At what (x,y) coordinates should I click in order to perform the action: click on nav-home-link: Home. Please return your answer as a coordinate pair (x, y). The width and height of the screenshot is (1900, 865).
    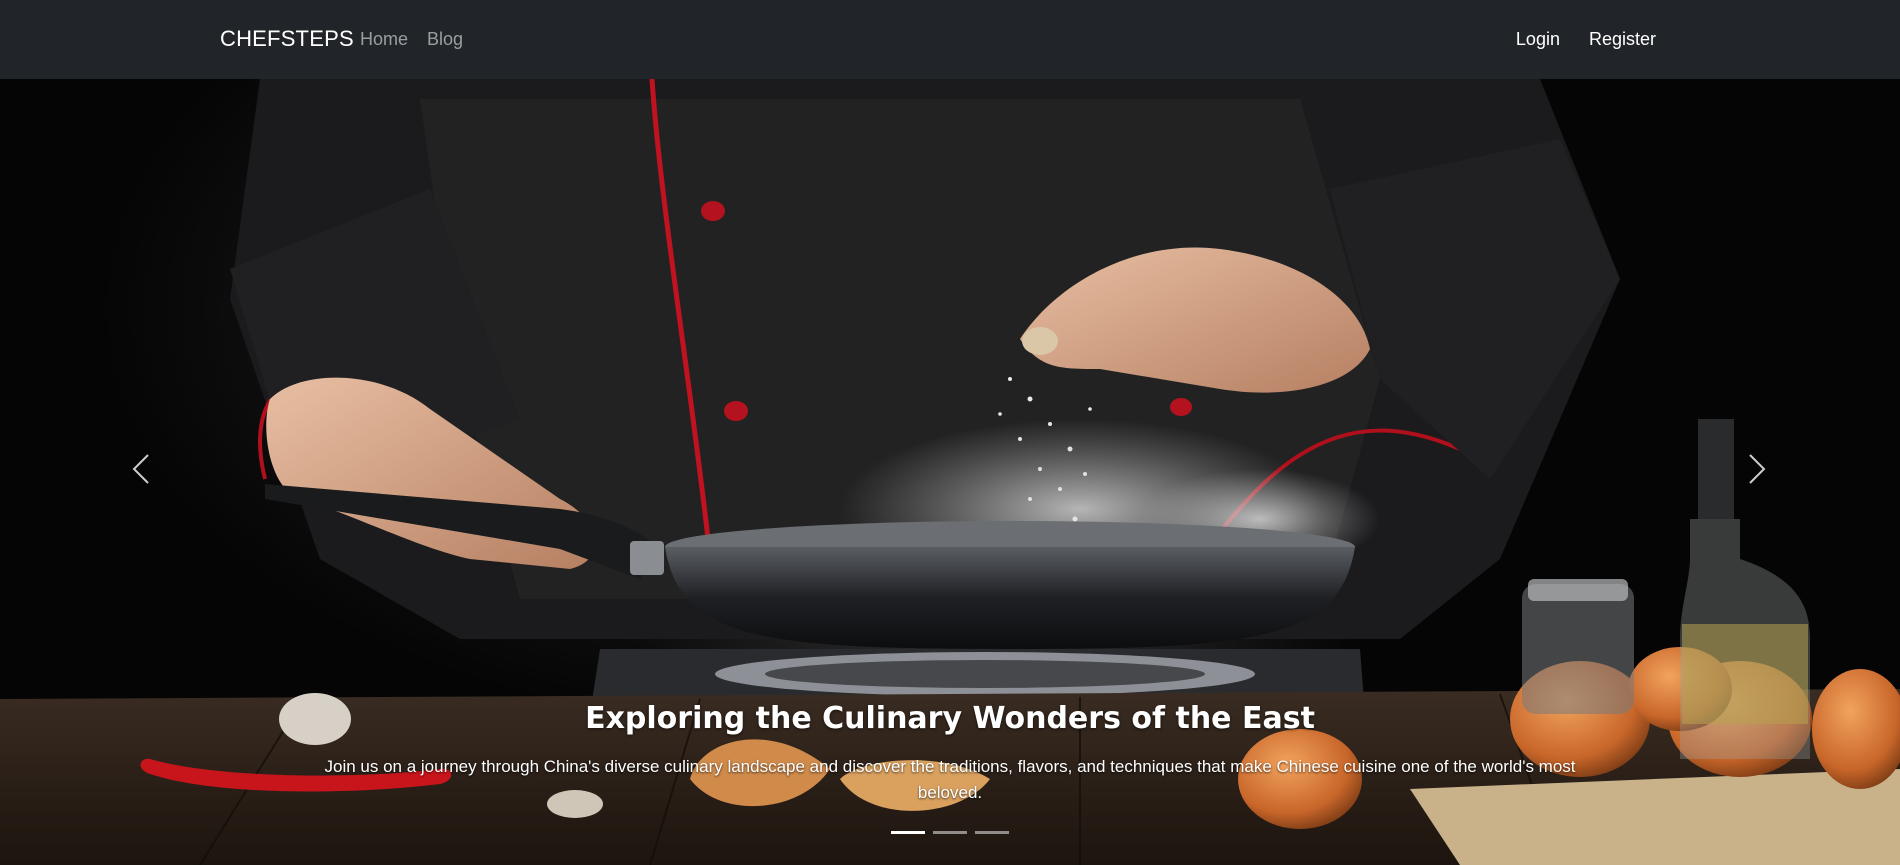
    Looking at the image, I should click on (384, 39).